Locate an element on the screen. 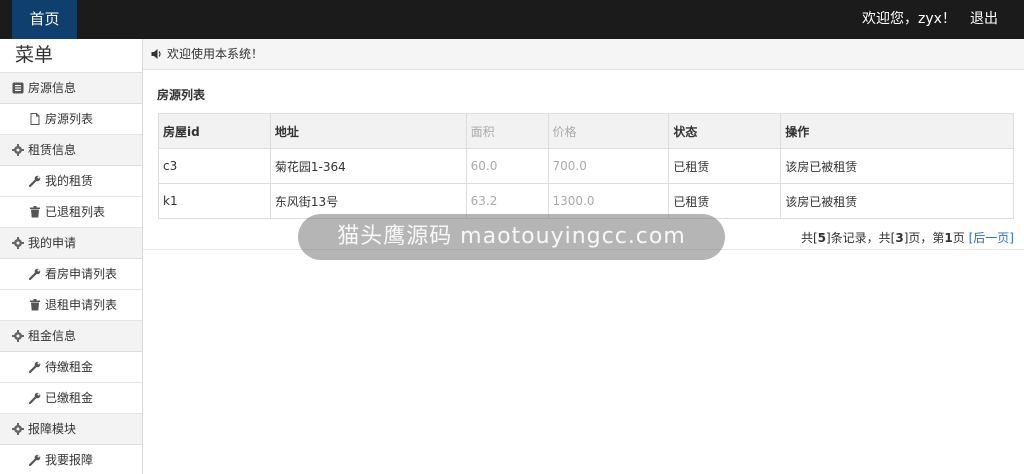 The height and width of the screenshot is (474, 1024). sidebar-title: 菜单 is located at coordinates (71, 56).